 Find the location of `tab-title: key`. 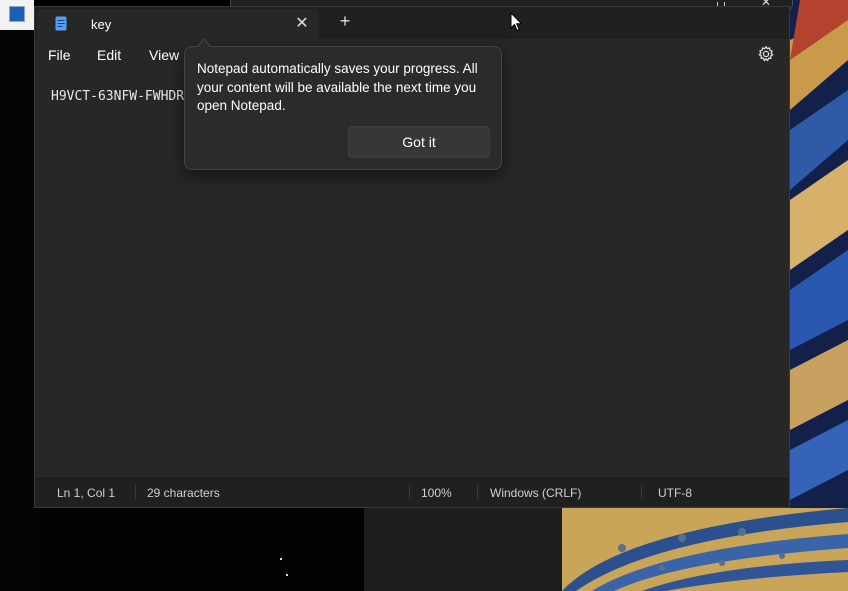

tab-title: key is located at coordinates (101, 24).